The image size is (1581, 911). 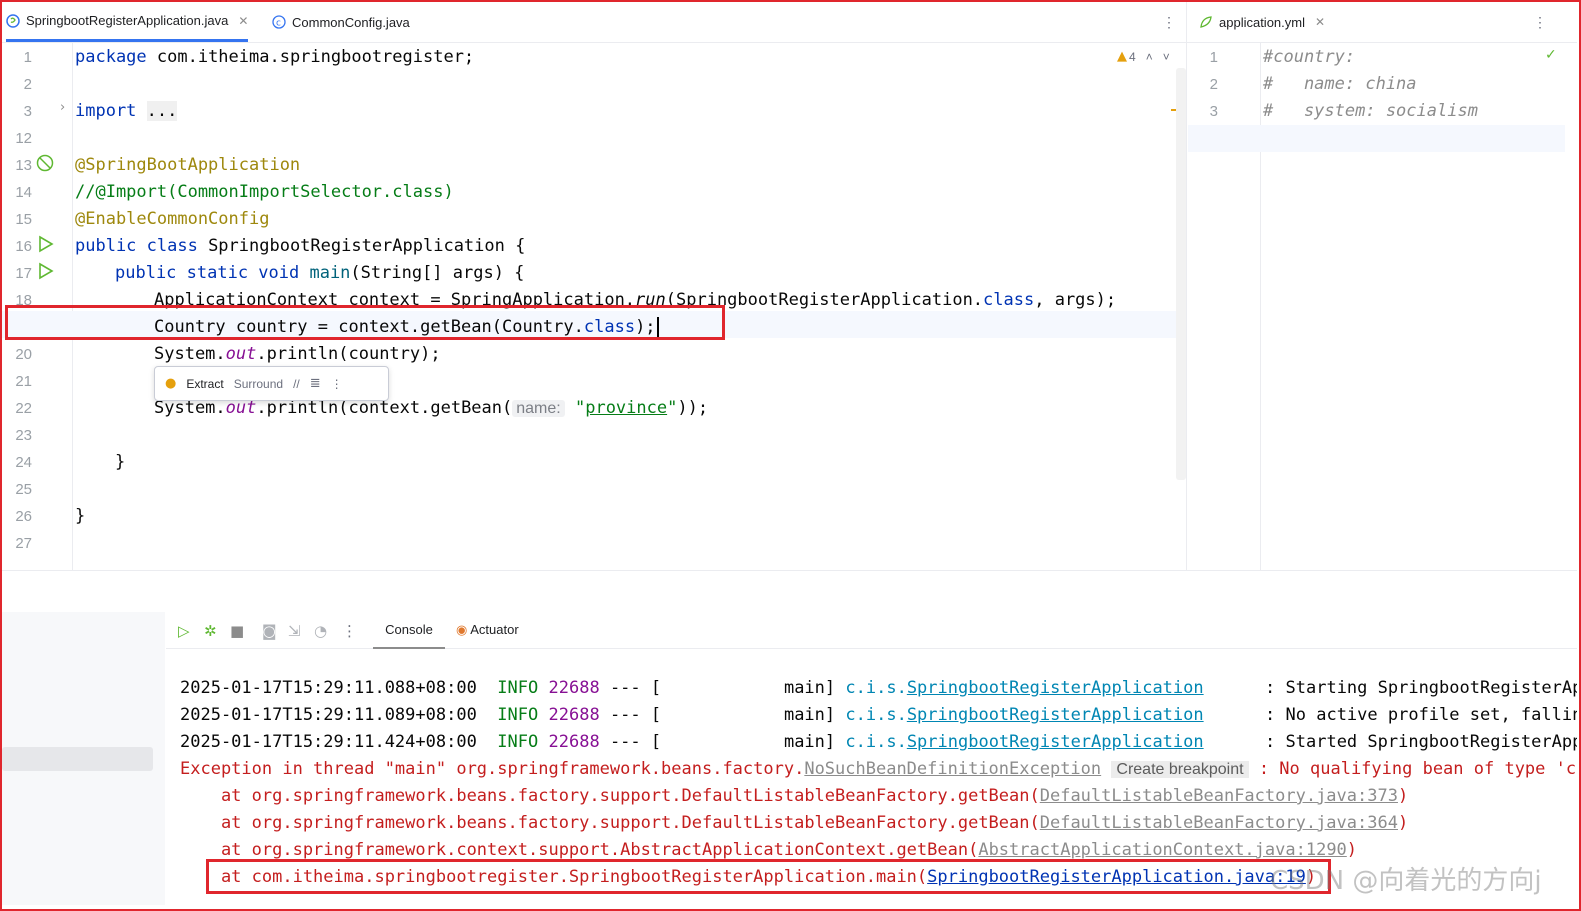 What do you see at coordinates (23, 219) in the screenshot?
I see `line-number: 15` at bounding box center [23, 219].